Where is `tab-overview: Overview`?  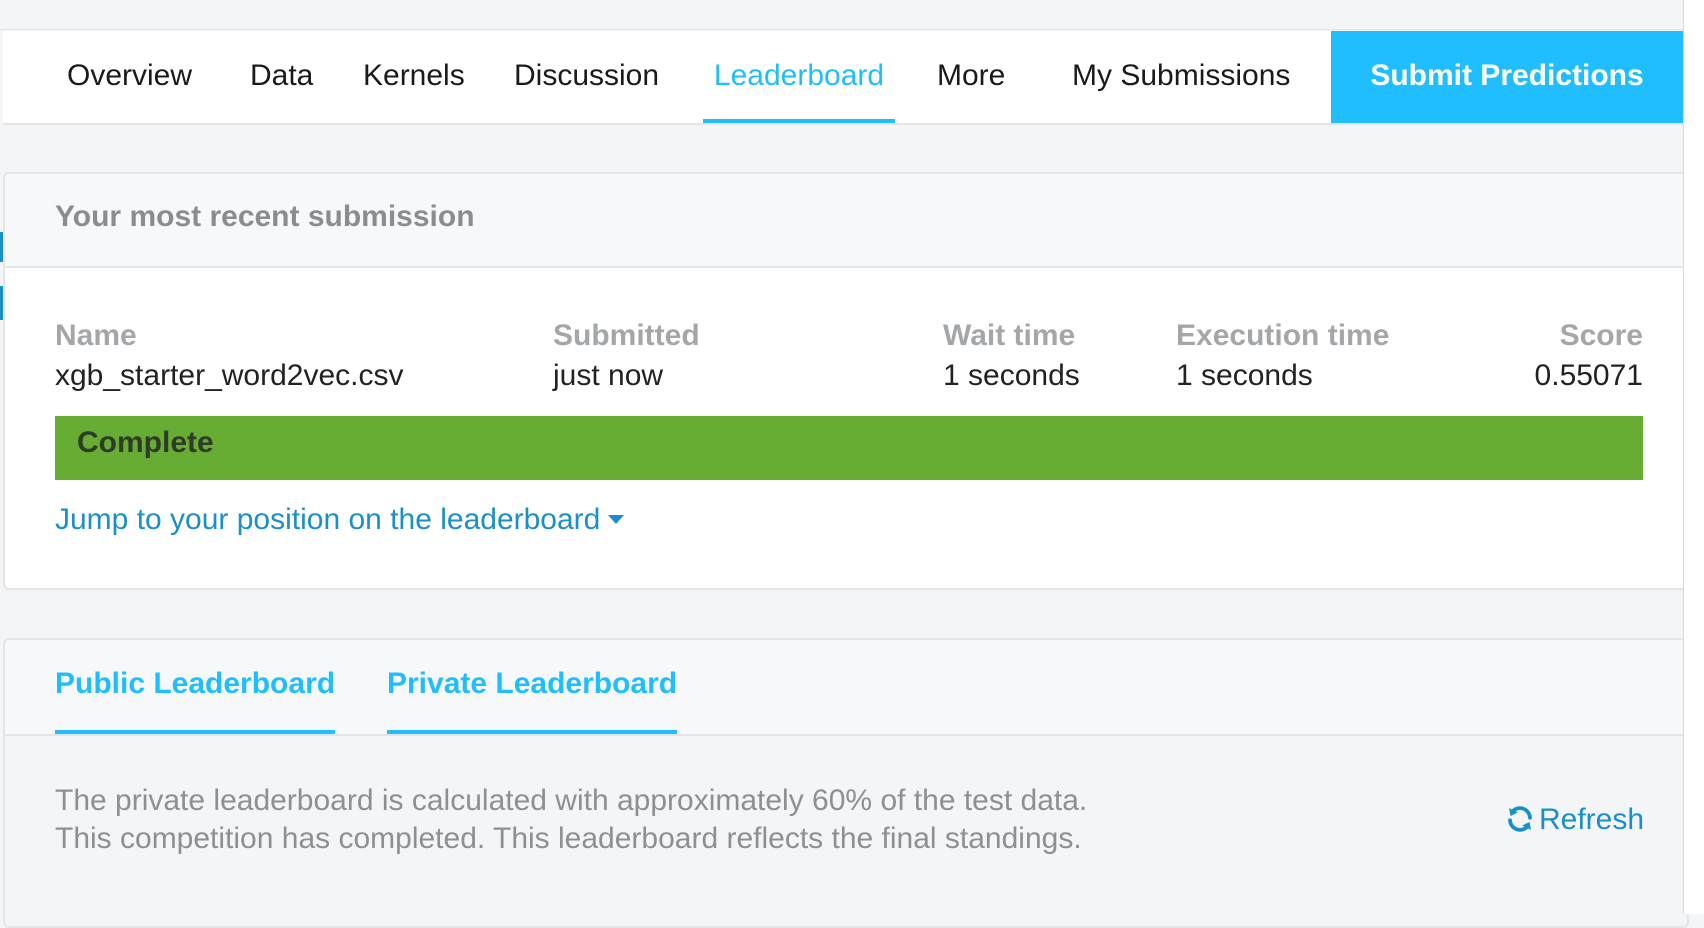
tab-overview: Overview is located at coordinates (129, 77).